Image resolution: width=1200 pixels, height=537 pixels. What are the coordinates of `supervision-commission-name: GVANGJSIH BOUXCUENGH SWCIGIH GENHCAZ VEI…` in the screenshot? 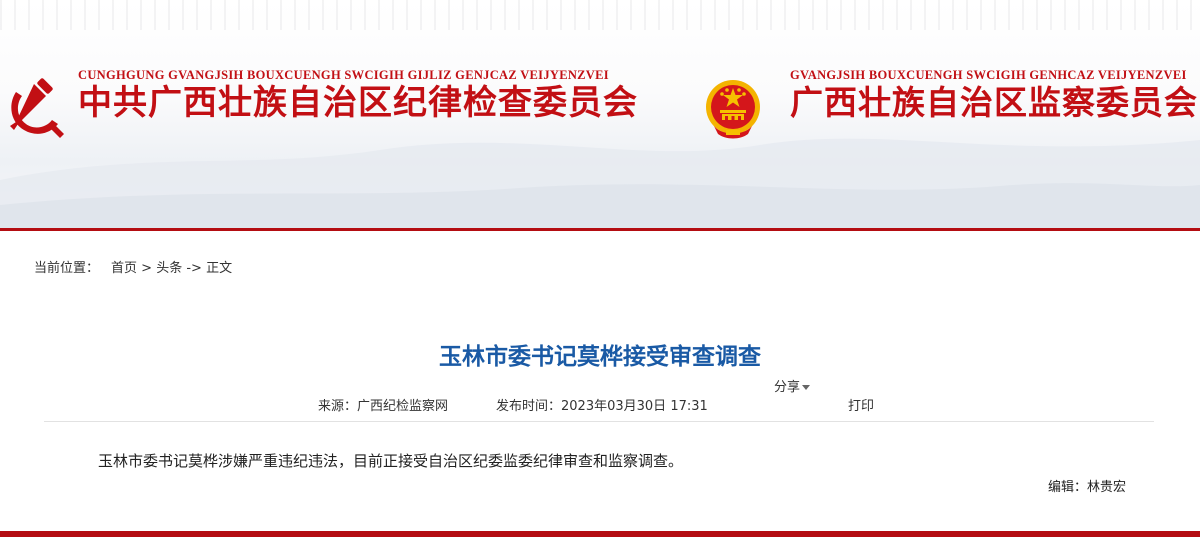 It's located at (994, 95).